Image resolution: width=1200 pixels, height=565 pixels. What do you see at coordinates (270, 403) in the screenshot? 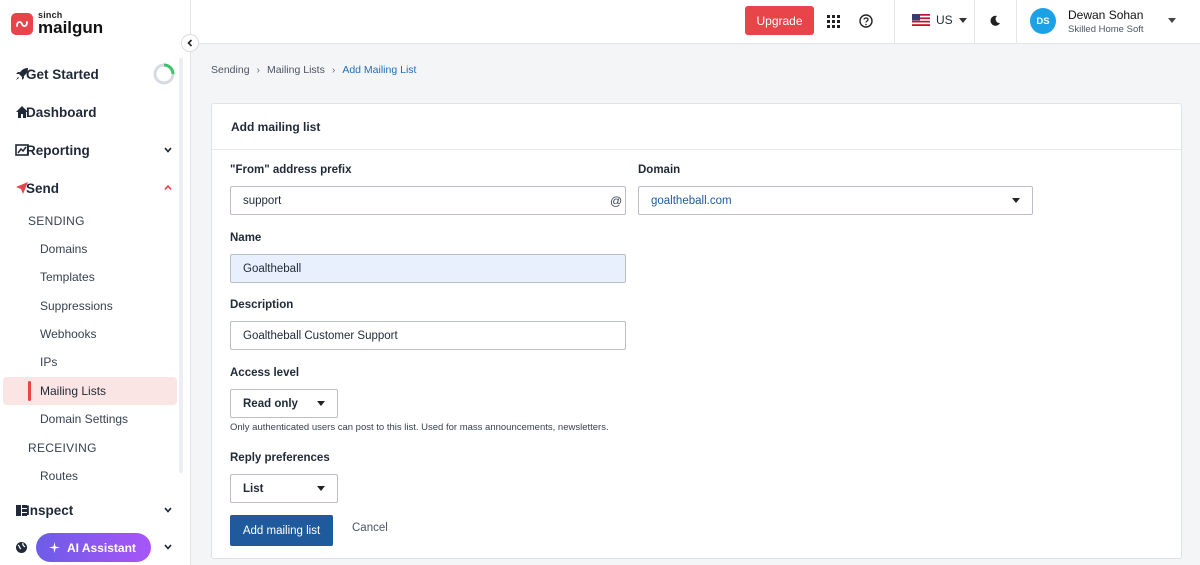
I see `access-level-value: Read only` at bounding box center [270, 403].